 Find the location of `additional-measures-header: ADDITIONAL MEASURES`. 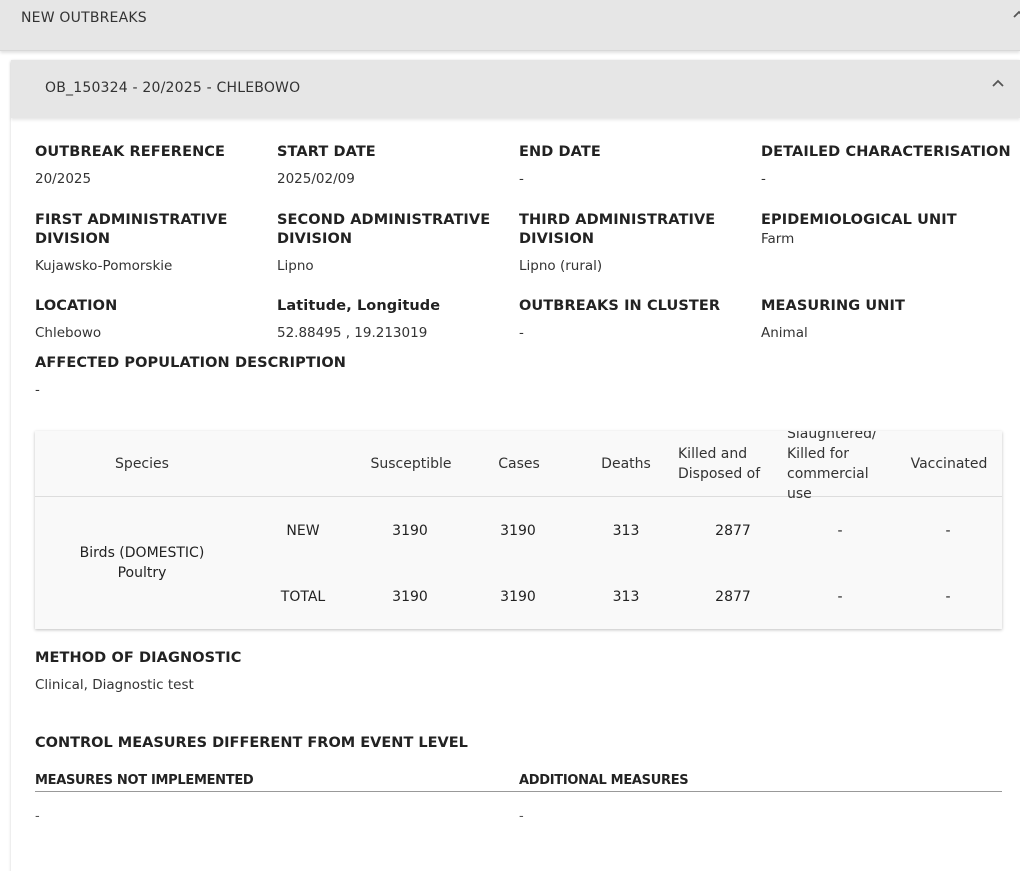

additional-measures-header: ADDITIONAL MEASURES is located at coordinates (604, 780).